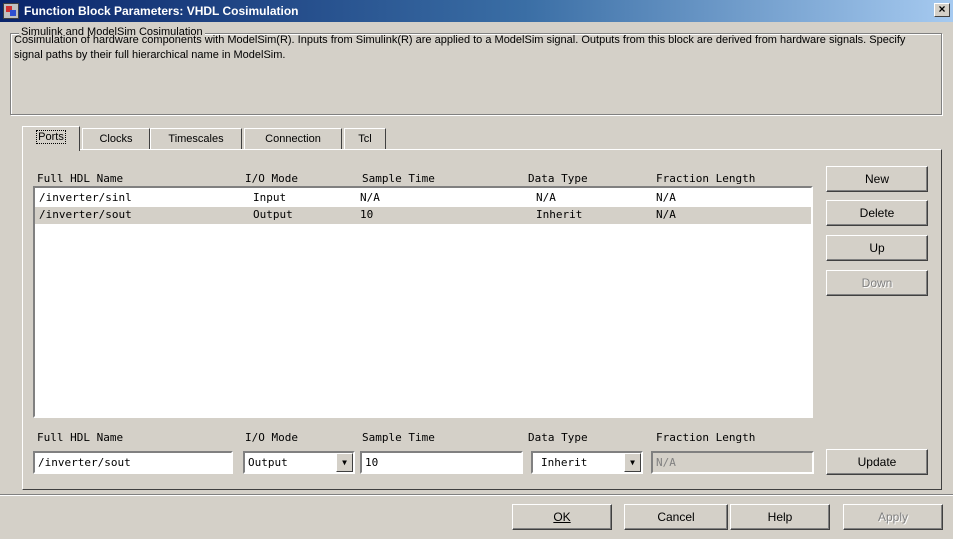 Image resolution: width=953 pixels, height=539 pixels. Describe the element at coordinates (271, 178) in the screenshot. I see `column-header-io-mode: I/O Mode` at that location.